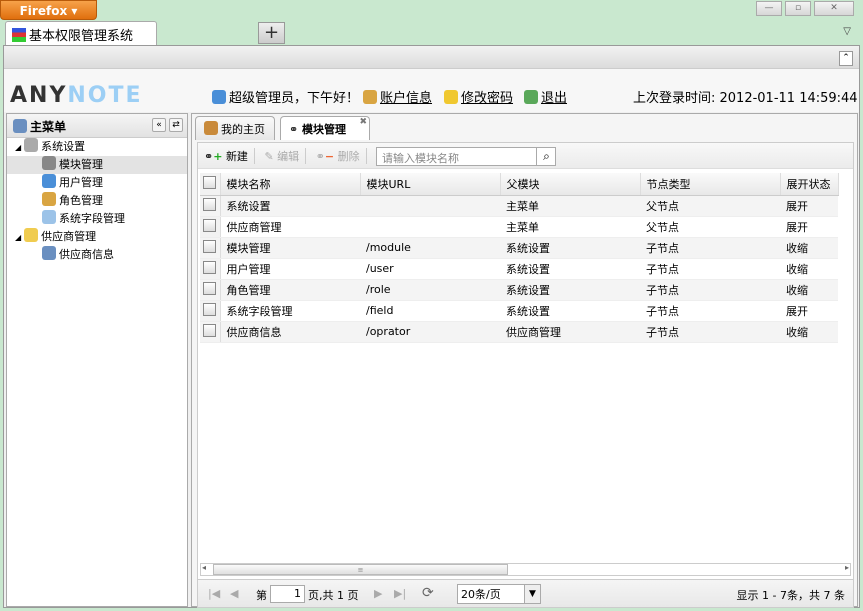 The image size is (863, 611). What do you see at coordinates (86, 254) in the screenshot?
I see `tree-item-label: 供应商信息` at bounding box center [86, 254].